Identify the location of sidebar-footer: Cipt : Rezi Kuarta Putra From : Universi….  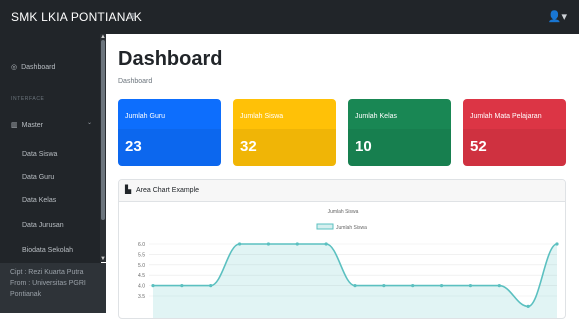
(53, 288).